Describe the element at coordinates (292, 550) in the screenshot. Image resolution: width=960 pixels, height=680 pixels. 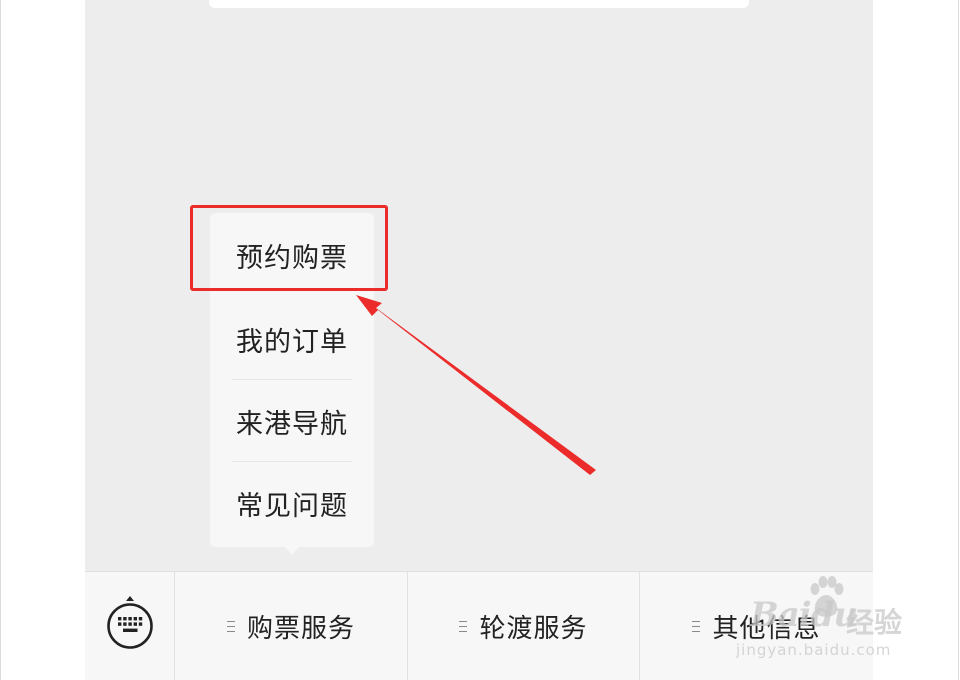
I see `popup-caret` at that location.